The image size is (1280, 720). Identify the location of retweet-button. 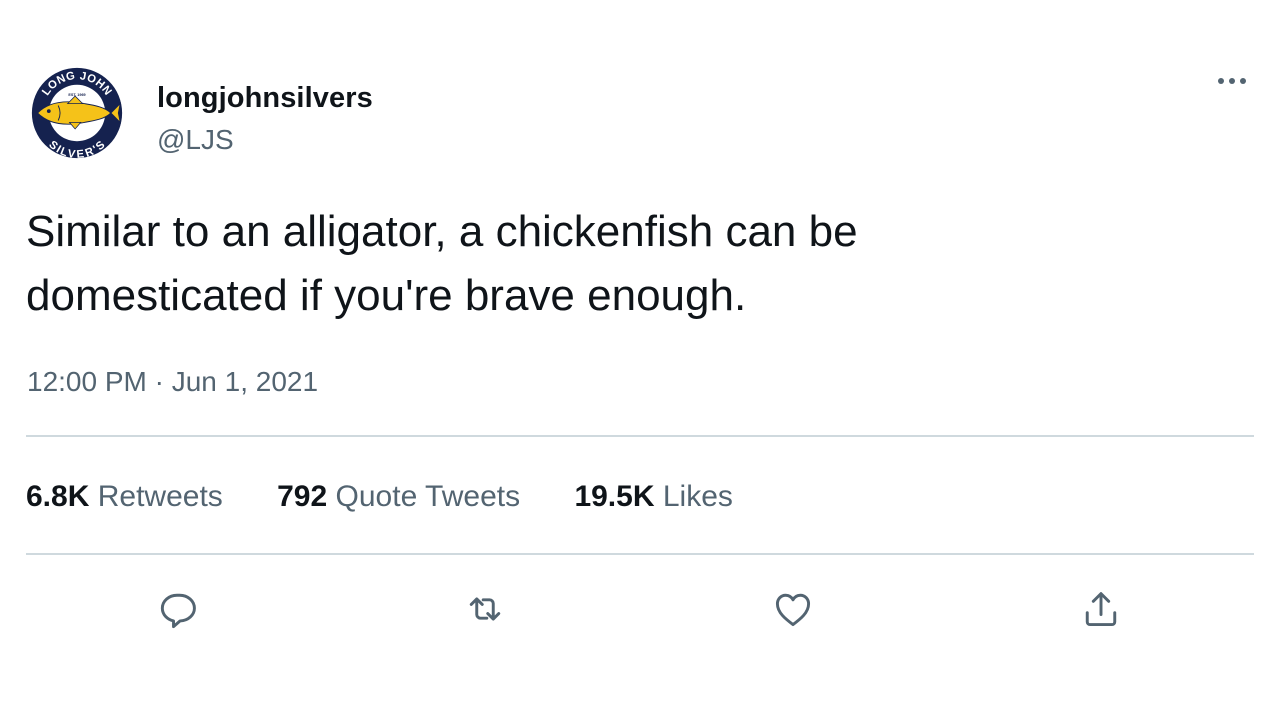
(485, 609).